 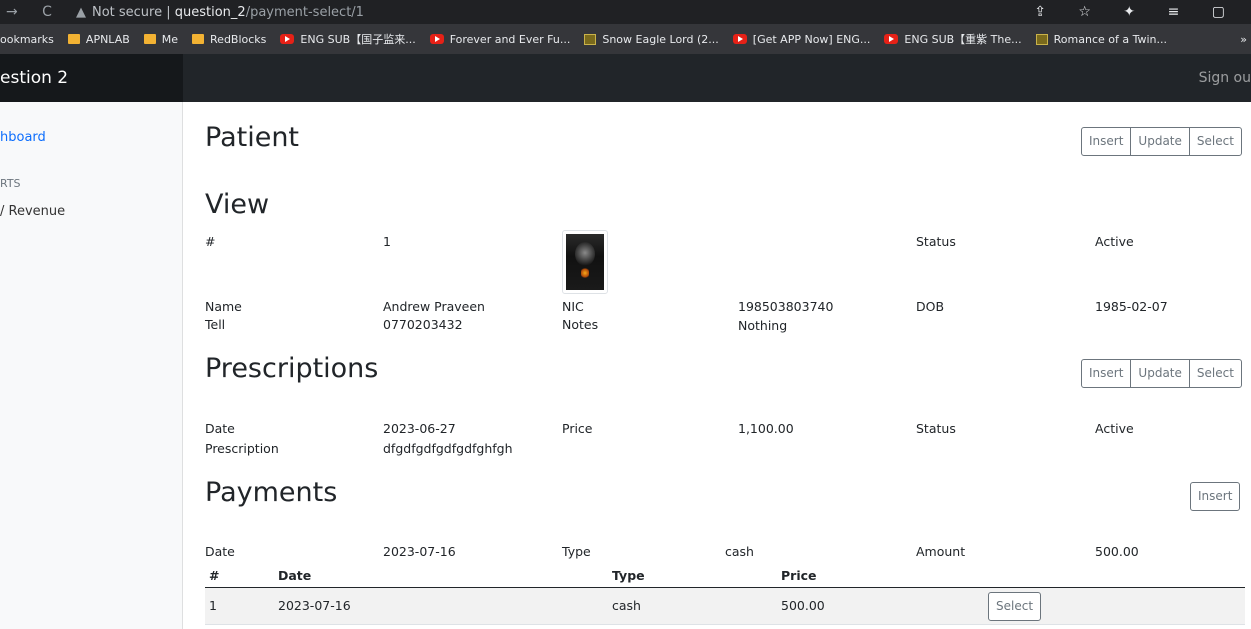 I want to click on view-name-value: Andrew Praveen, so click(x=434, y=306).